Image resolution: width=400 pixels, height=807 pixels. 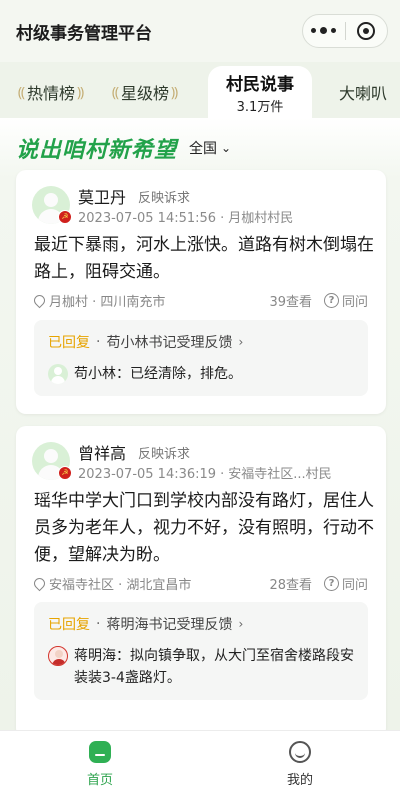 What do you see at coordinates (100, 764) in the screenshot?
I see `nav-home: 首页` at bounding box center [100, 764].